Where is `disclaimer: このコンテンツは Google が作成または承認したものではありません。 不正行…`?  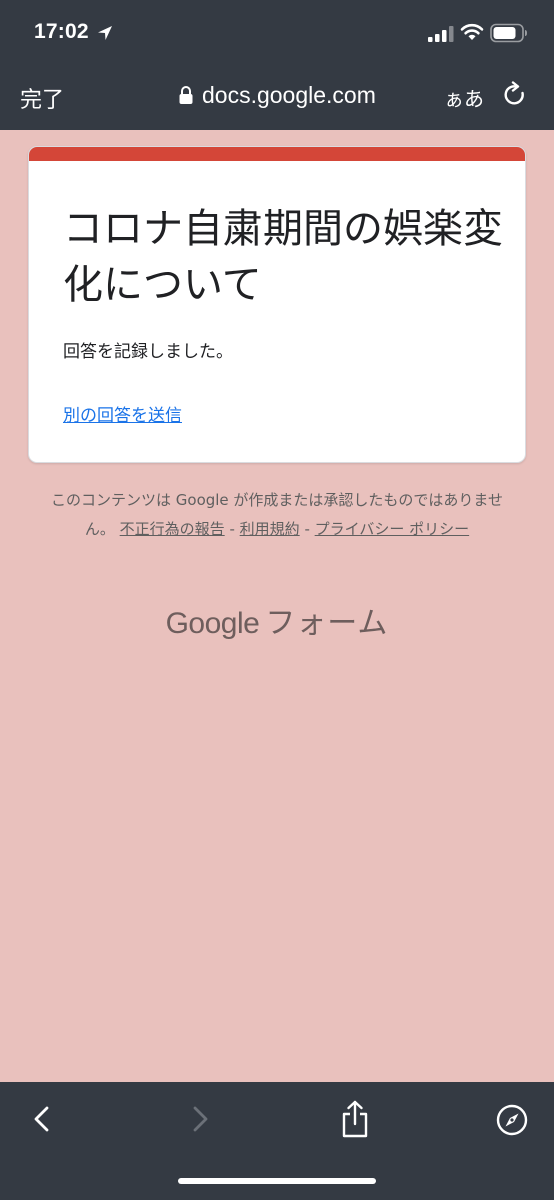 disclaimer: このコンテンツは Google が作成または承認したものではありません。 不正行… is located at coordinates (277, 515).